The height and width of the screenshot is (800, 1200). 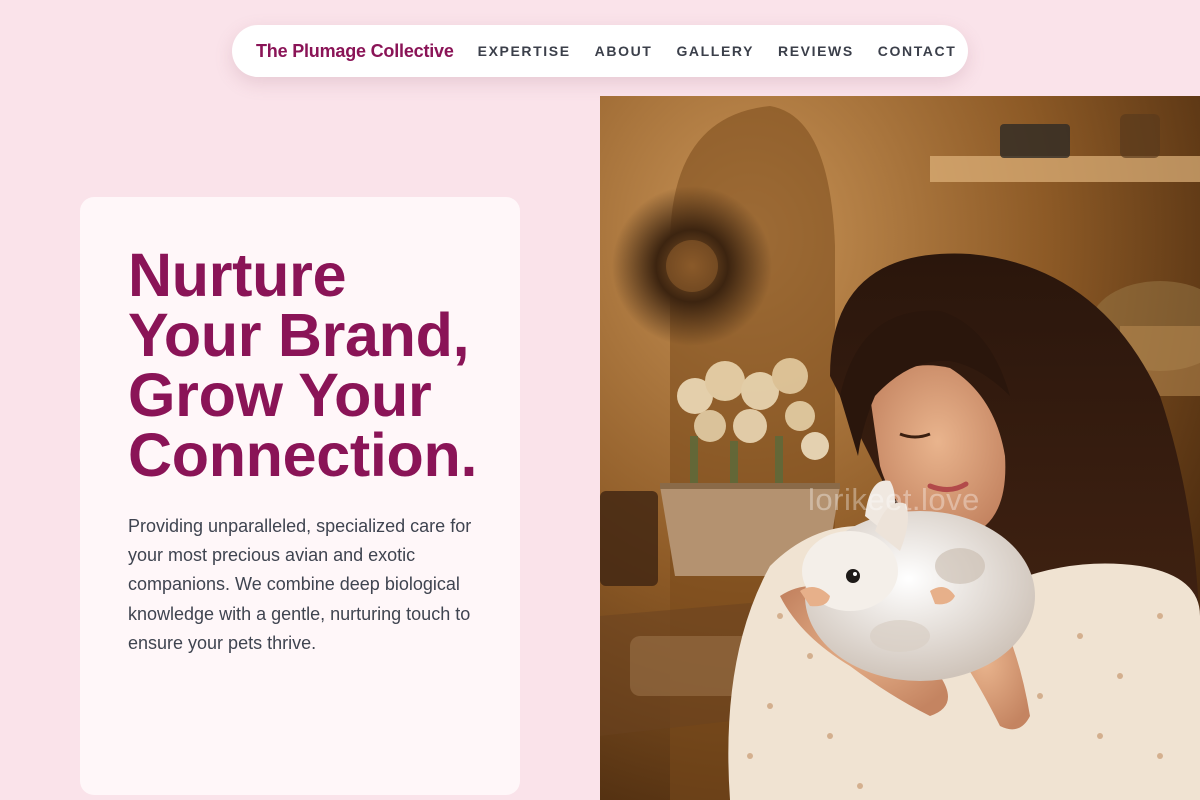 I want to click on nav-link-contact: CONTACT, so click(x=917, y=51).